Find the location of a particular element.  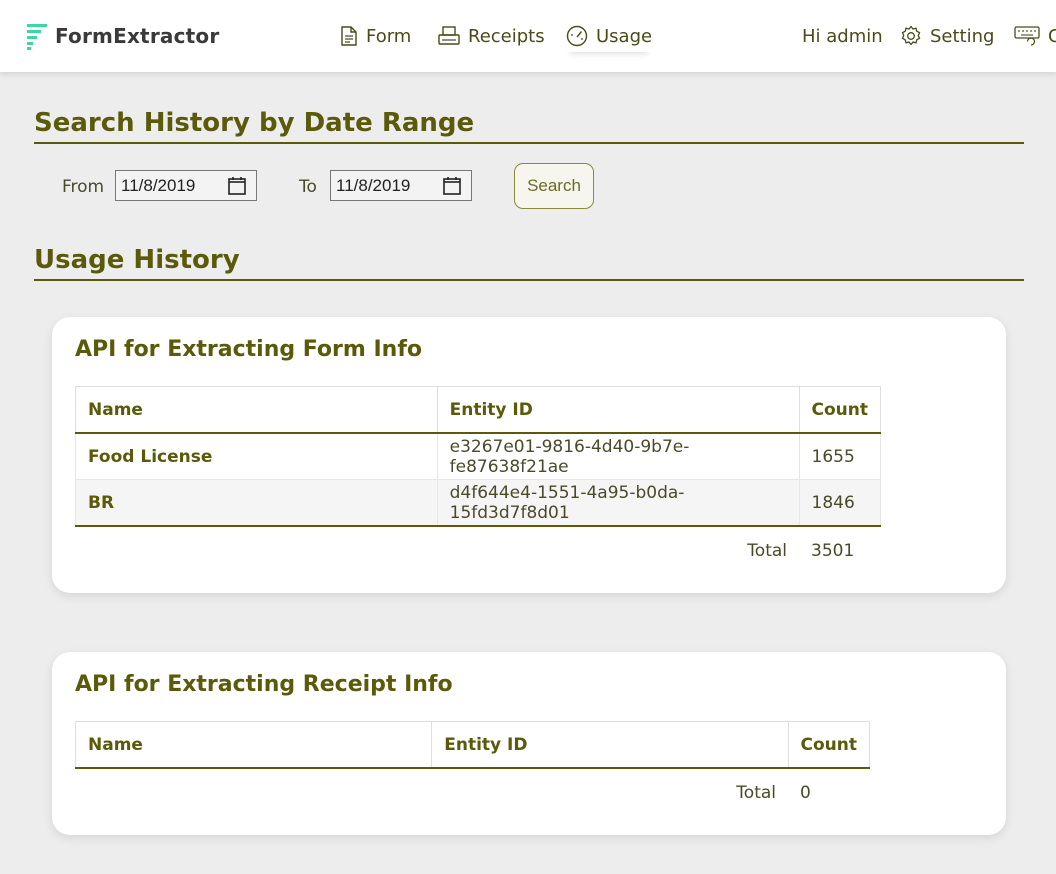

greeting-text: Hi admin is located at coordinates (842, 36).